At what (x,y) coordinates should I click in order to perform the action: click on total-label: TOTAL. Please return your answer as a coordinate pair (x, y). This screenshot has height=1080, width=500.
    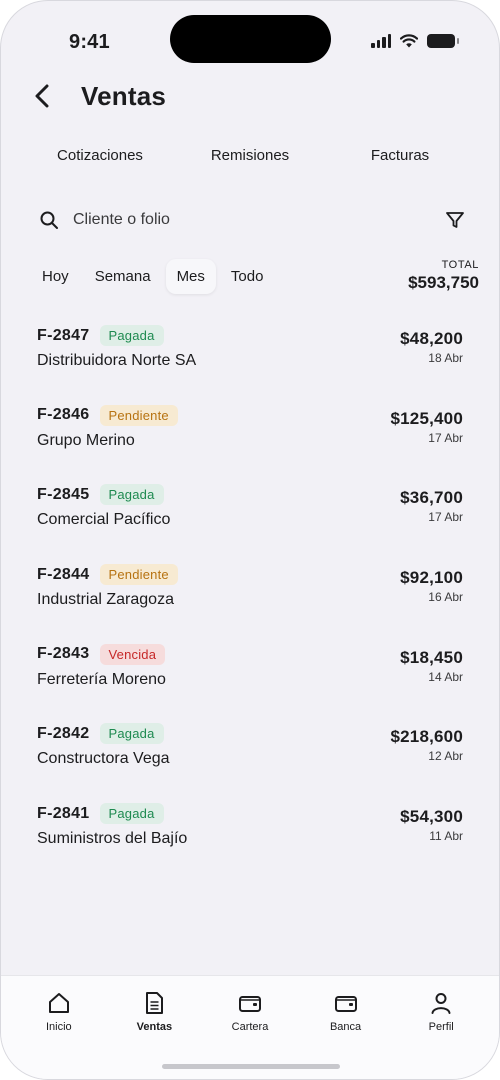
    Looking at the image, I should click on (460, 265).